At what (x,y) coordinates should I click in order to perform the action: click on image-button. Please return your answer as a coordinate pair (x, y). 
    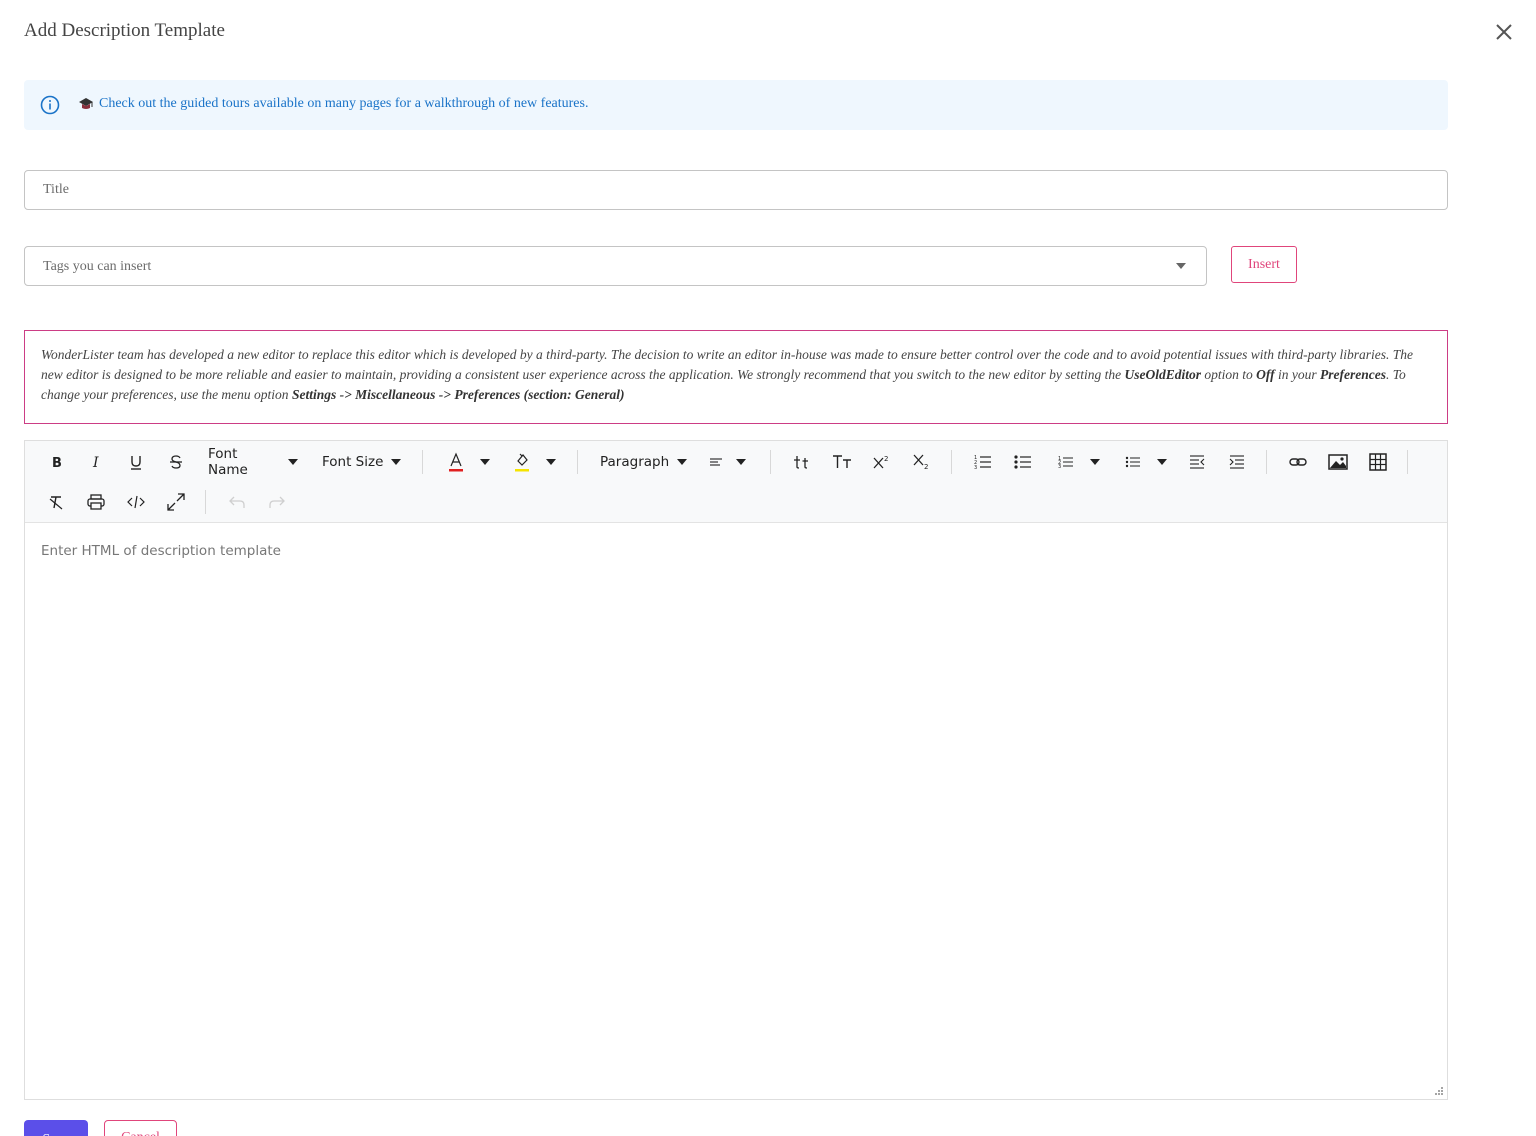
    Looking at the image, I should click on (1338, 462).